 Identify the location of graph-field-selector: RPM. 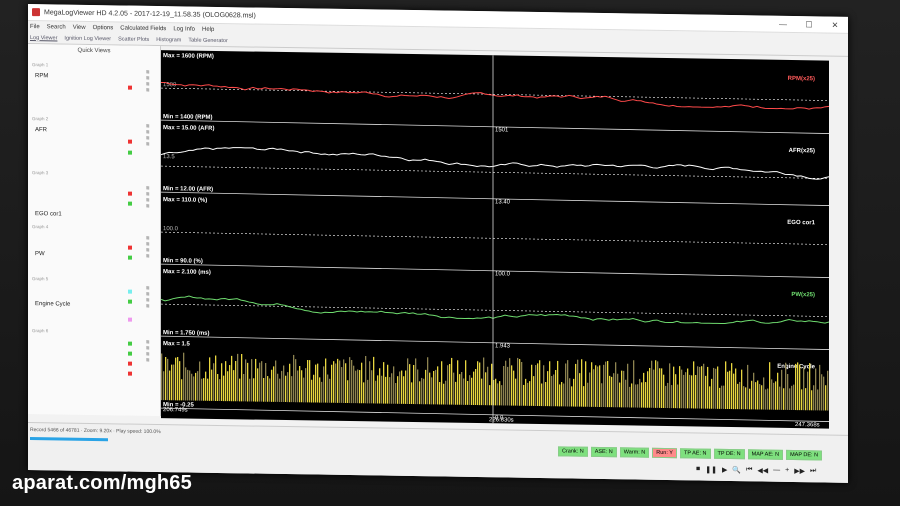
(95, 77).